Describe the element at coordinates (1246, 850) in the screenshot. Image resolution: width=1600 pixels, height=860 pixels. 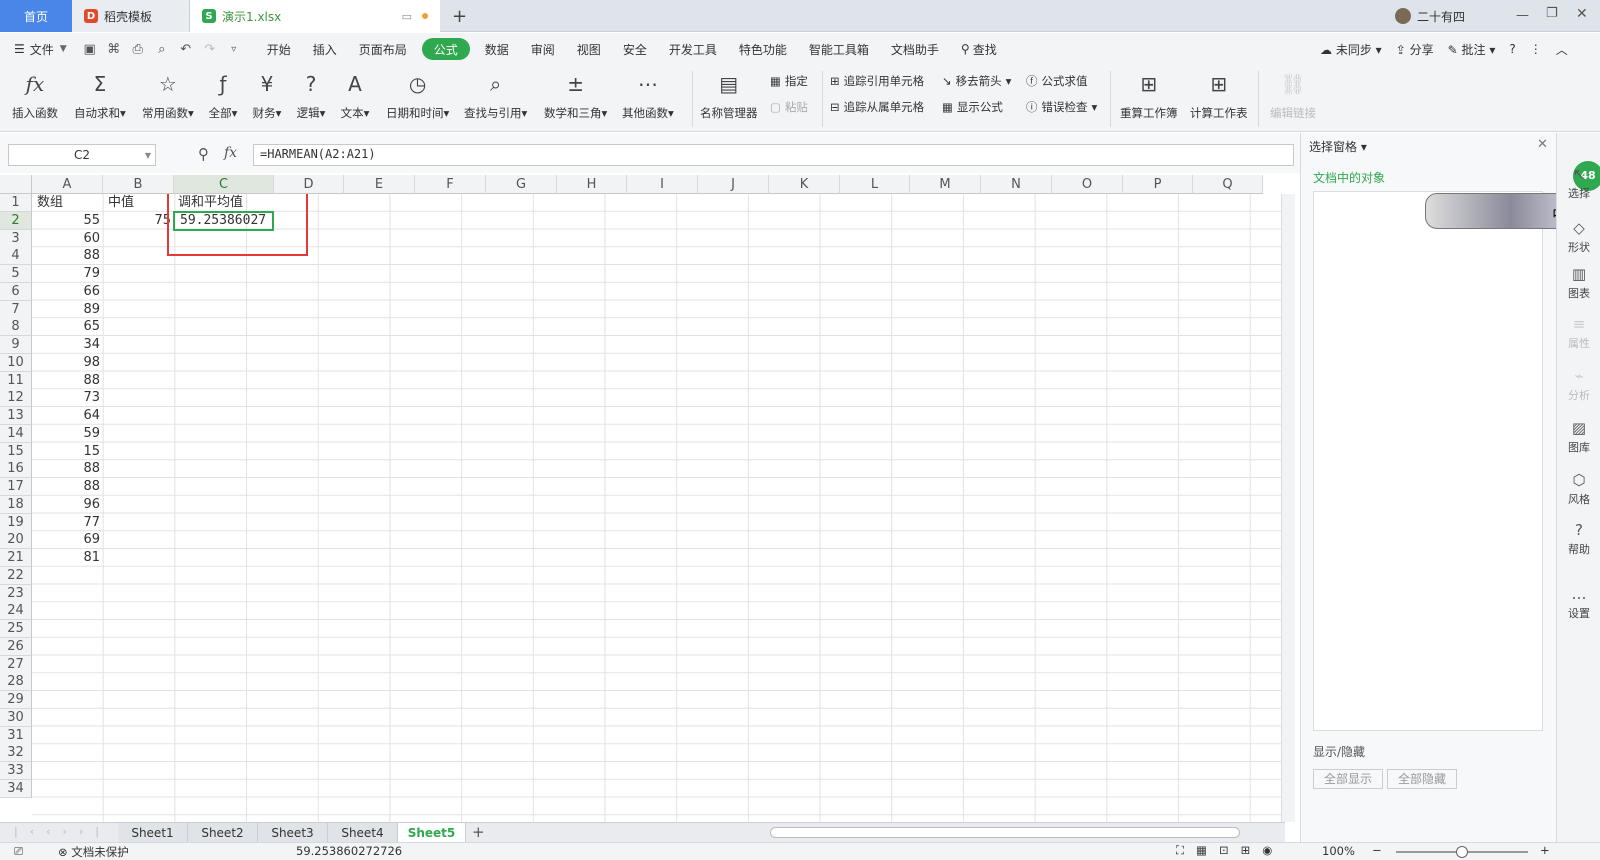
I see `page-break-view-icon: ⊞` at that location.